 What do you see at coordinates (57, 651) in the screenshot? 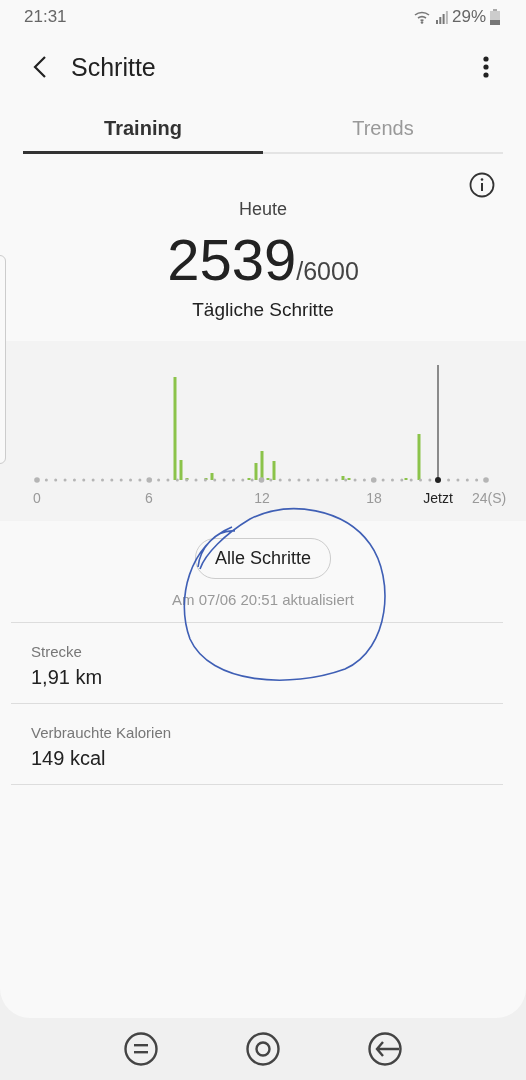
I see `stat-label: Strecke` at bounding box center [57, 651].